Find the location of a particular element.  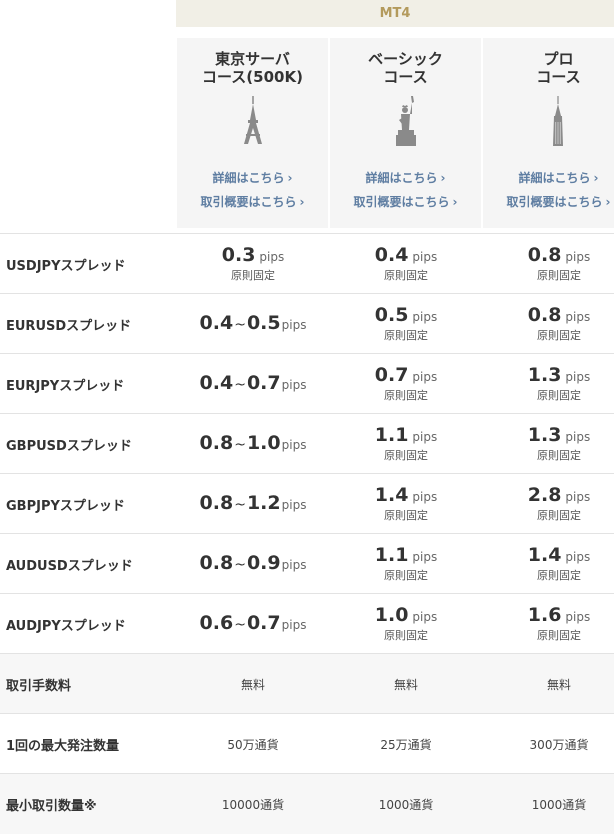

spread-cell: 1.6 pips 原則固定 is located at coordinates (559, 623).